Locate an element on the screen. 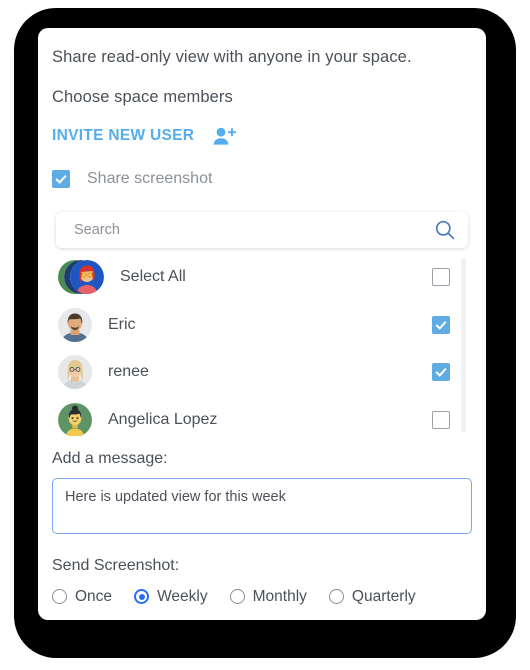 The height and width of the screenshot is (670, 530). add-message-label: Add a message: is located at coordinates (110, 458).